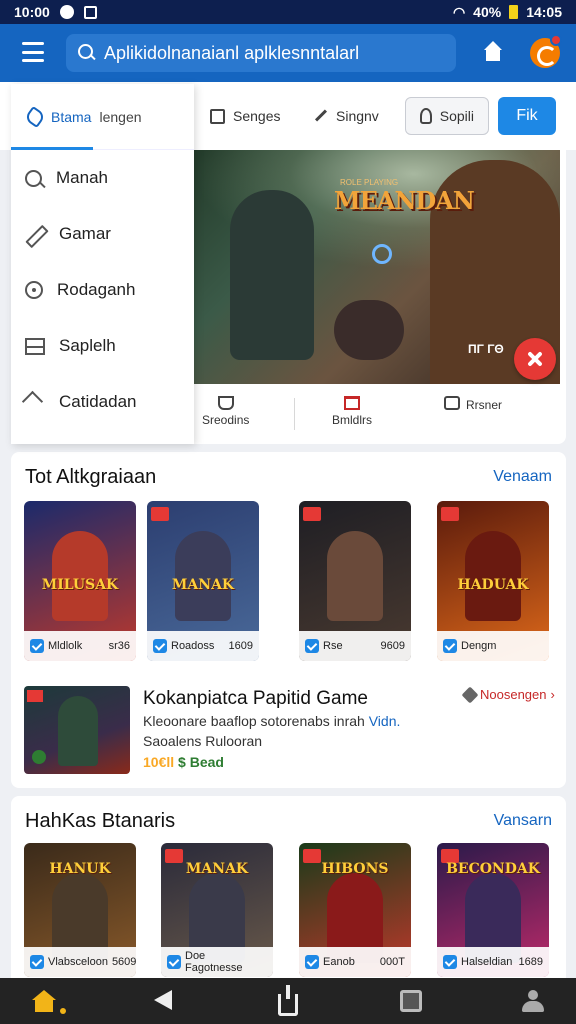  I want to click on app-bar, so click(288, 53).